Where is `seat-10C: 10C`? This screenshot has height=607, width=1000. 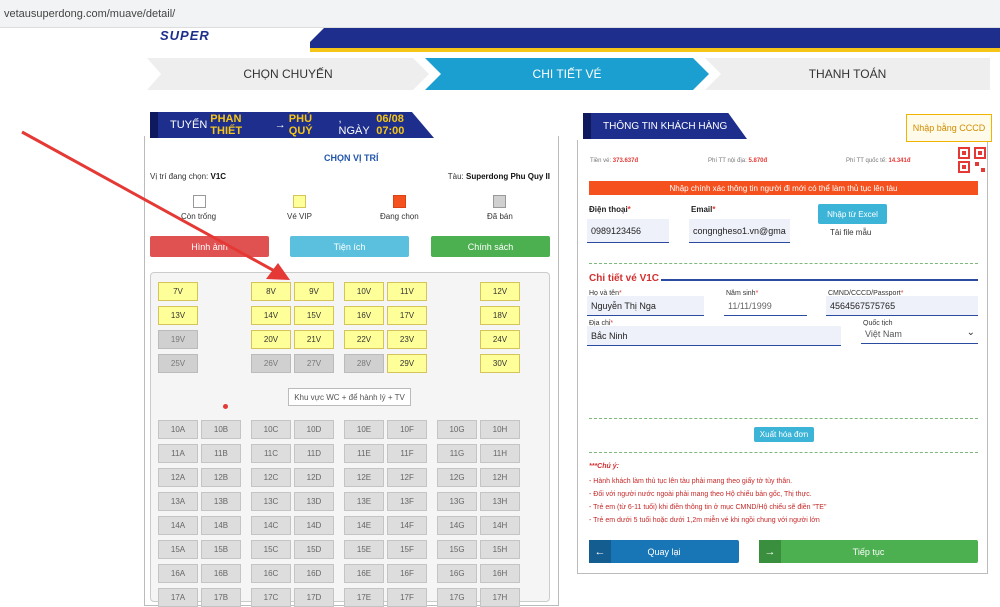 seat-10C: 10C is located at coordinates (271, 429).